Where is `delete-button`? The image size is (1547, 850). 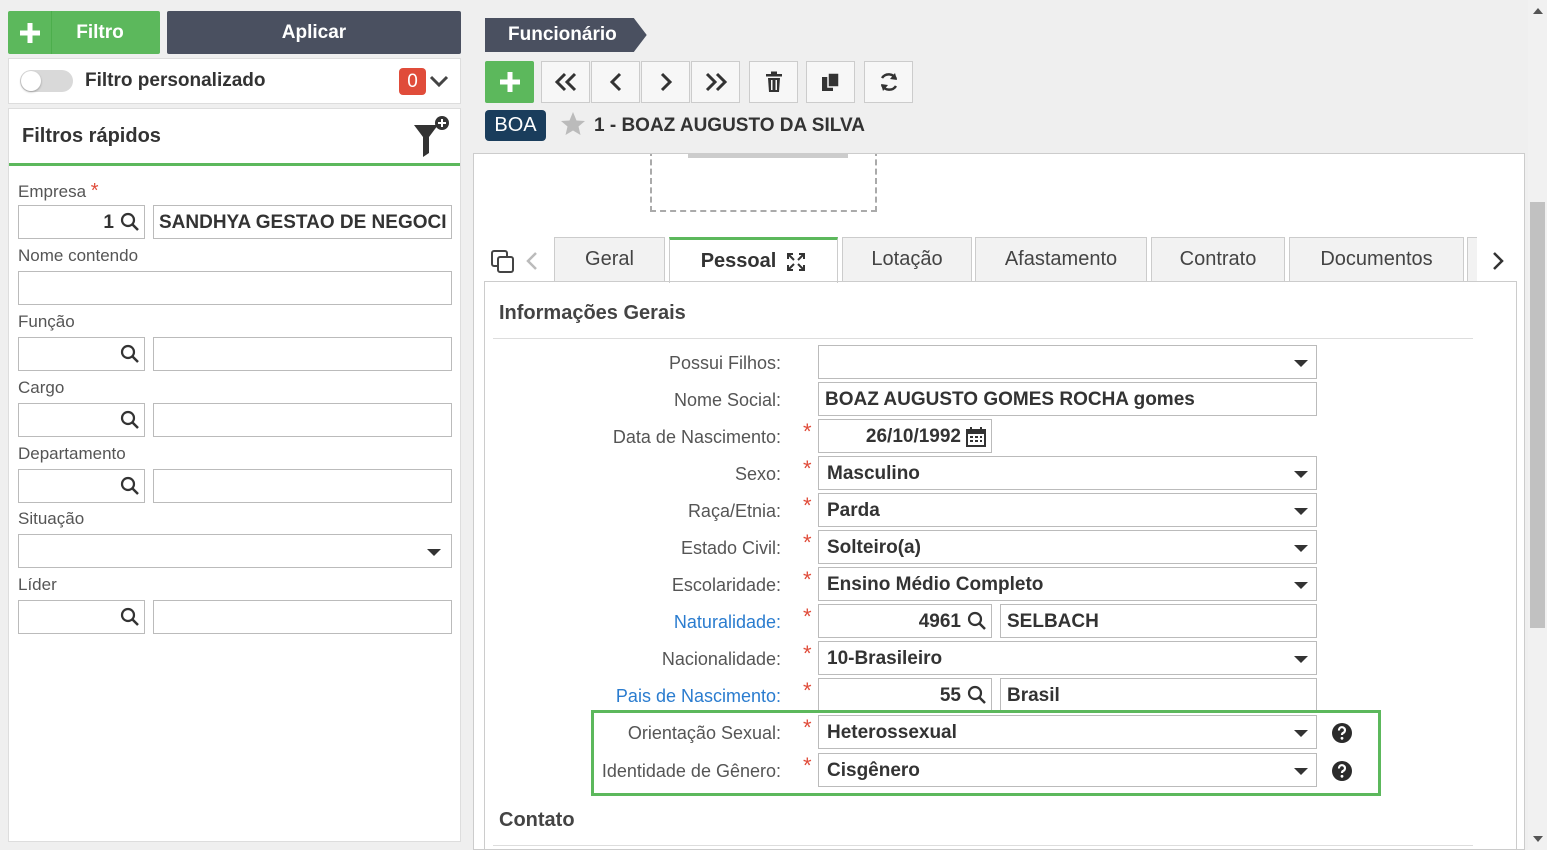 delete-button is located at coordinates (773, 82).